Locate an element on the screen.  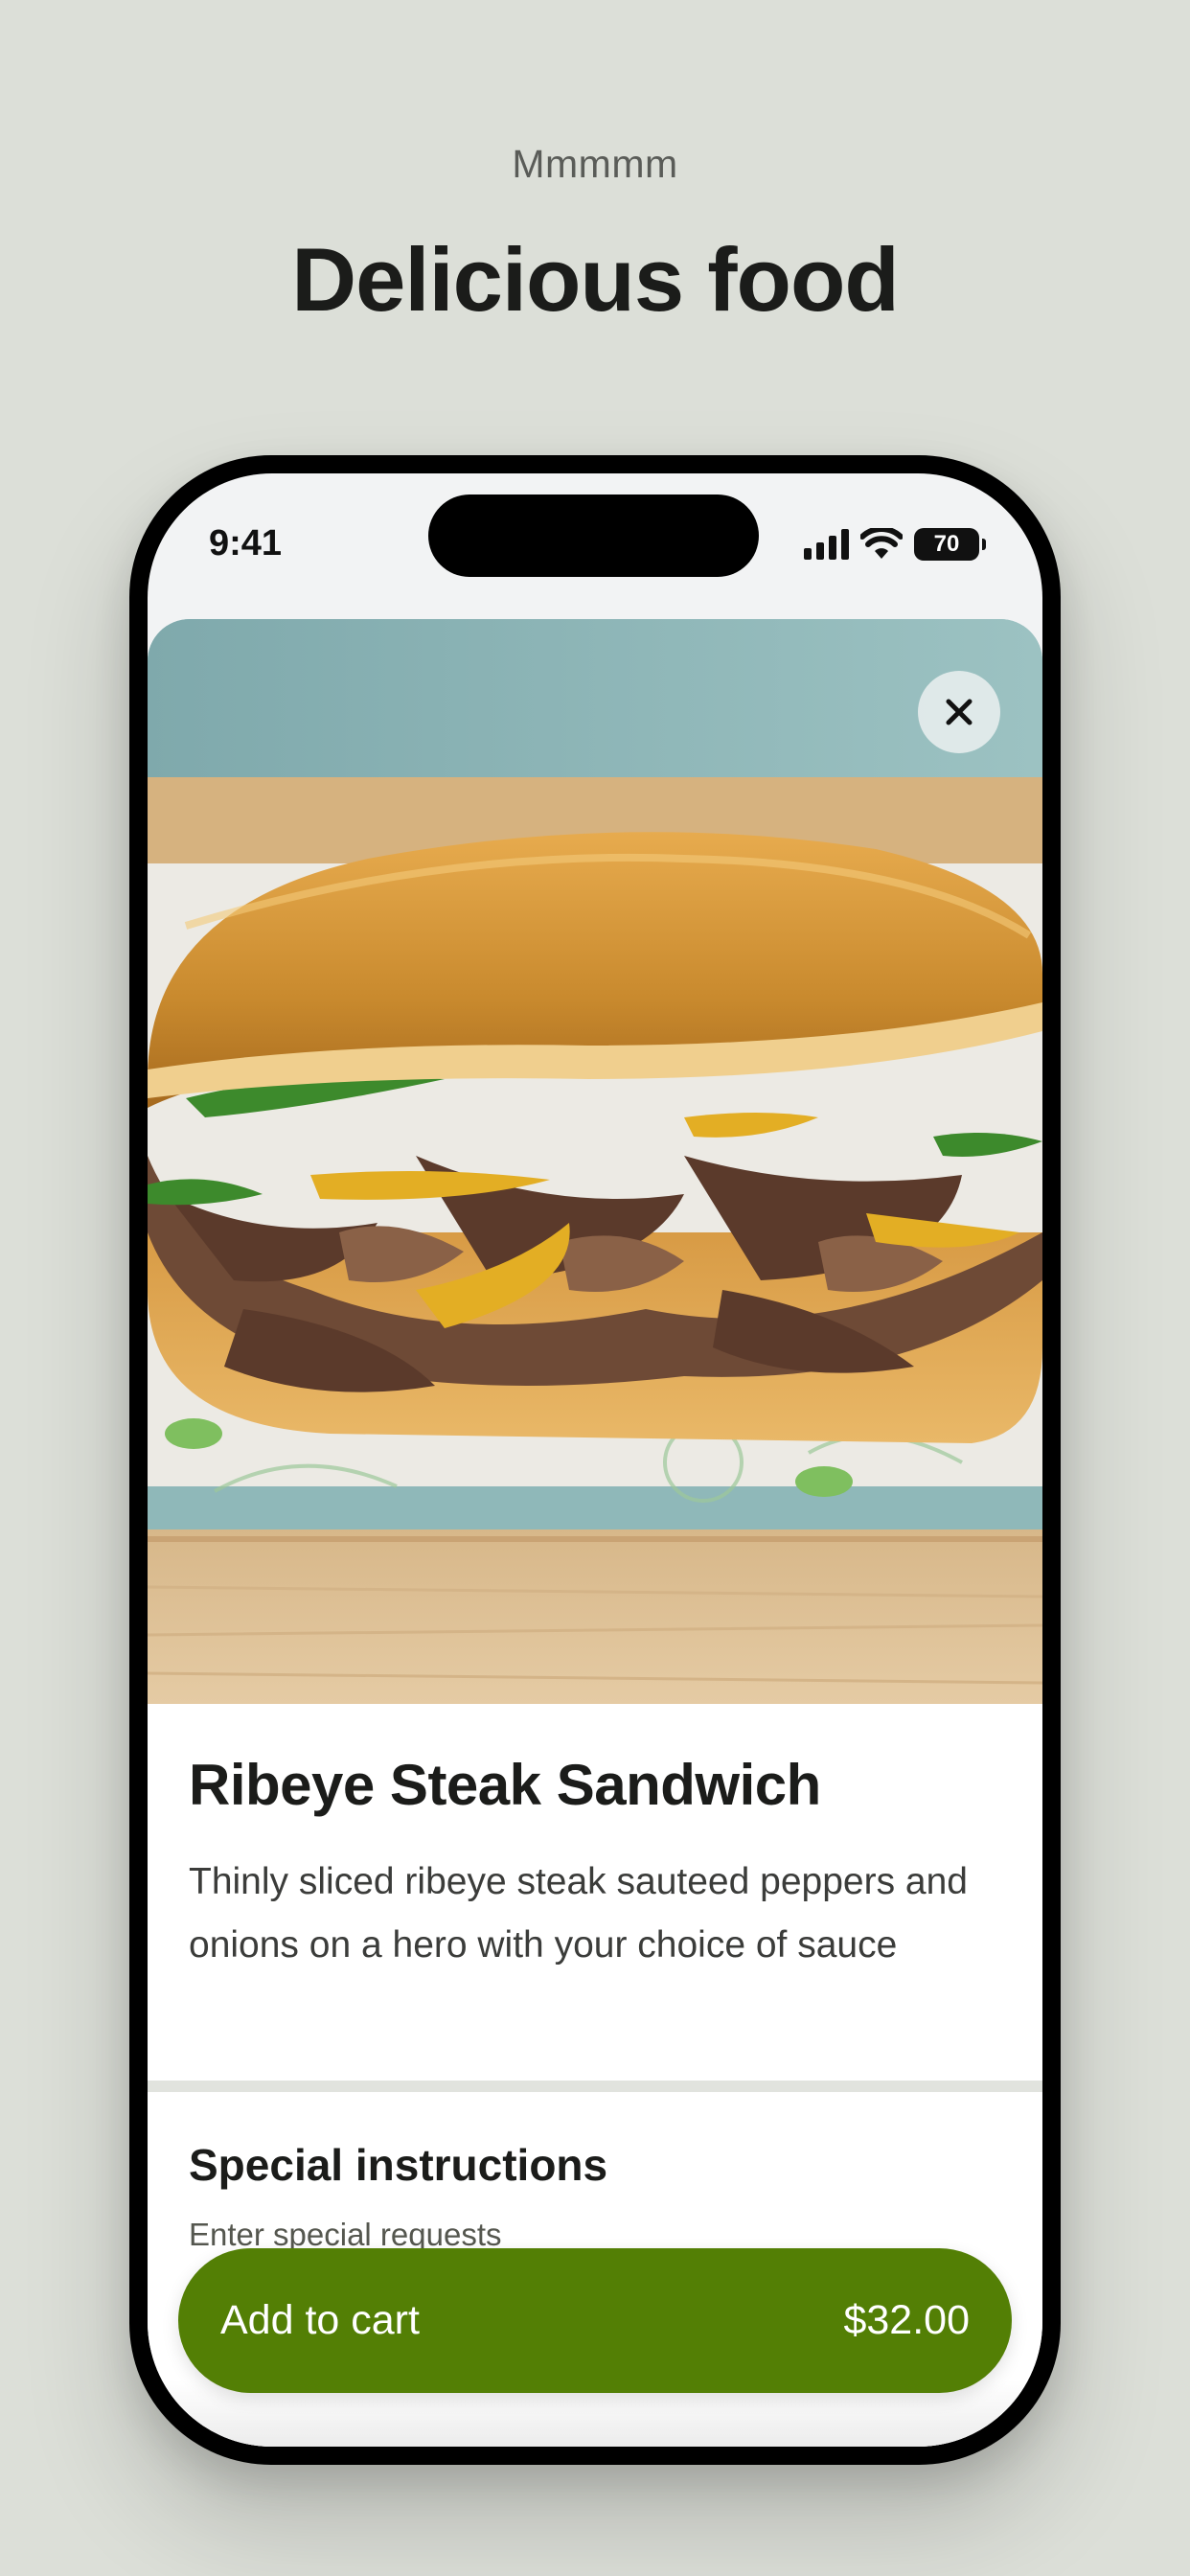
battery-icon: 70 is located at coordinates (950, 544).